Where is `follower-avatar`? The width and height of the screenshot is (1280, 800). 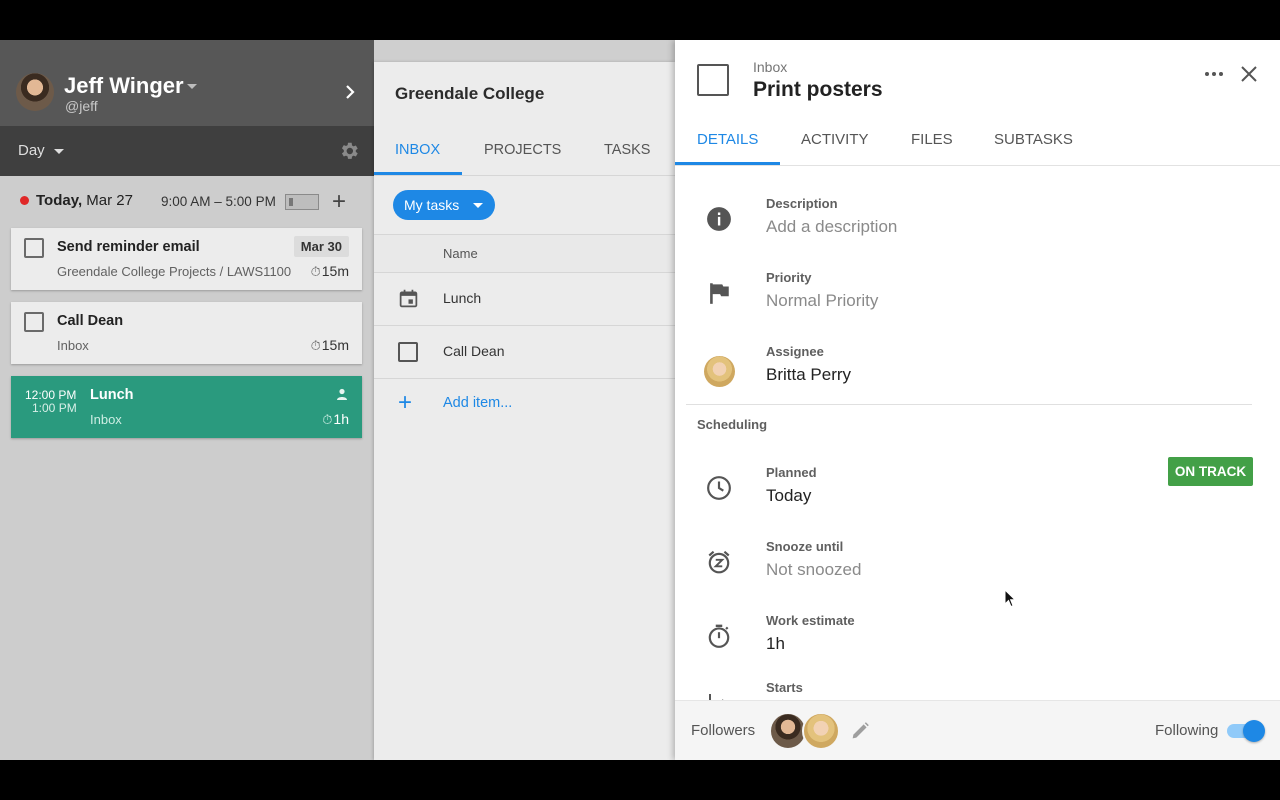 follower-avatar is located at coordinates (821, 731).